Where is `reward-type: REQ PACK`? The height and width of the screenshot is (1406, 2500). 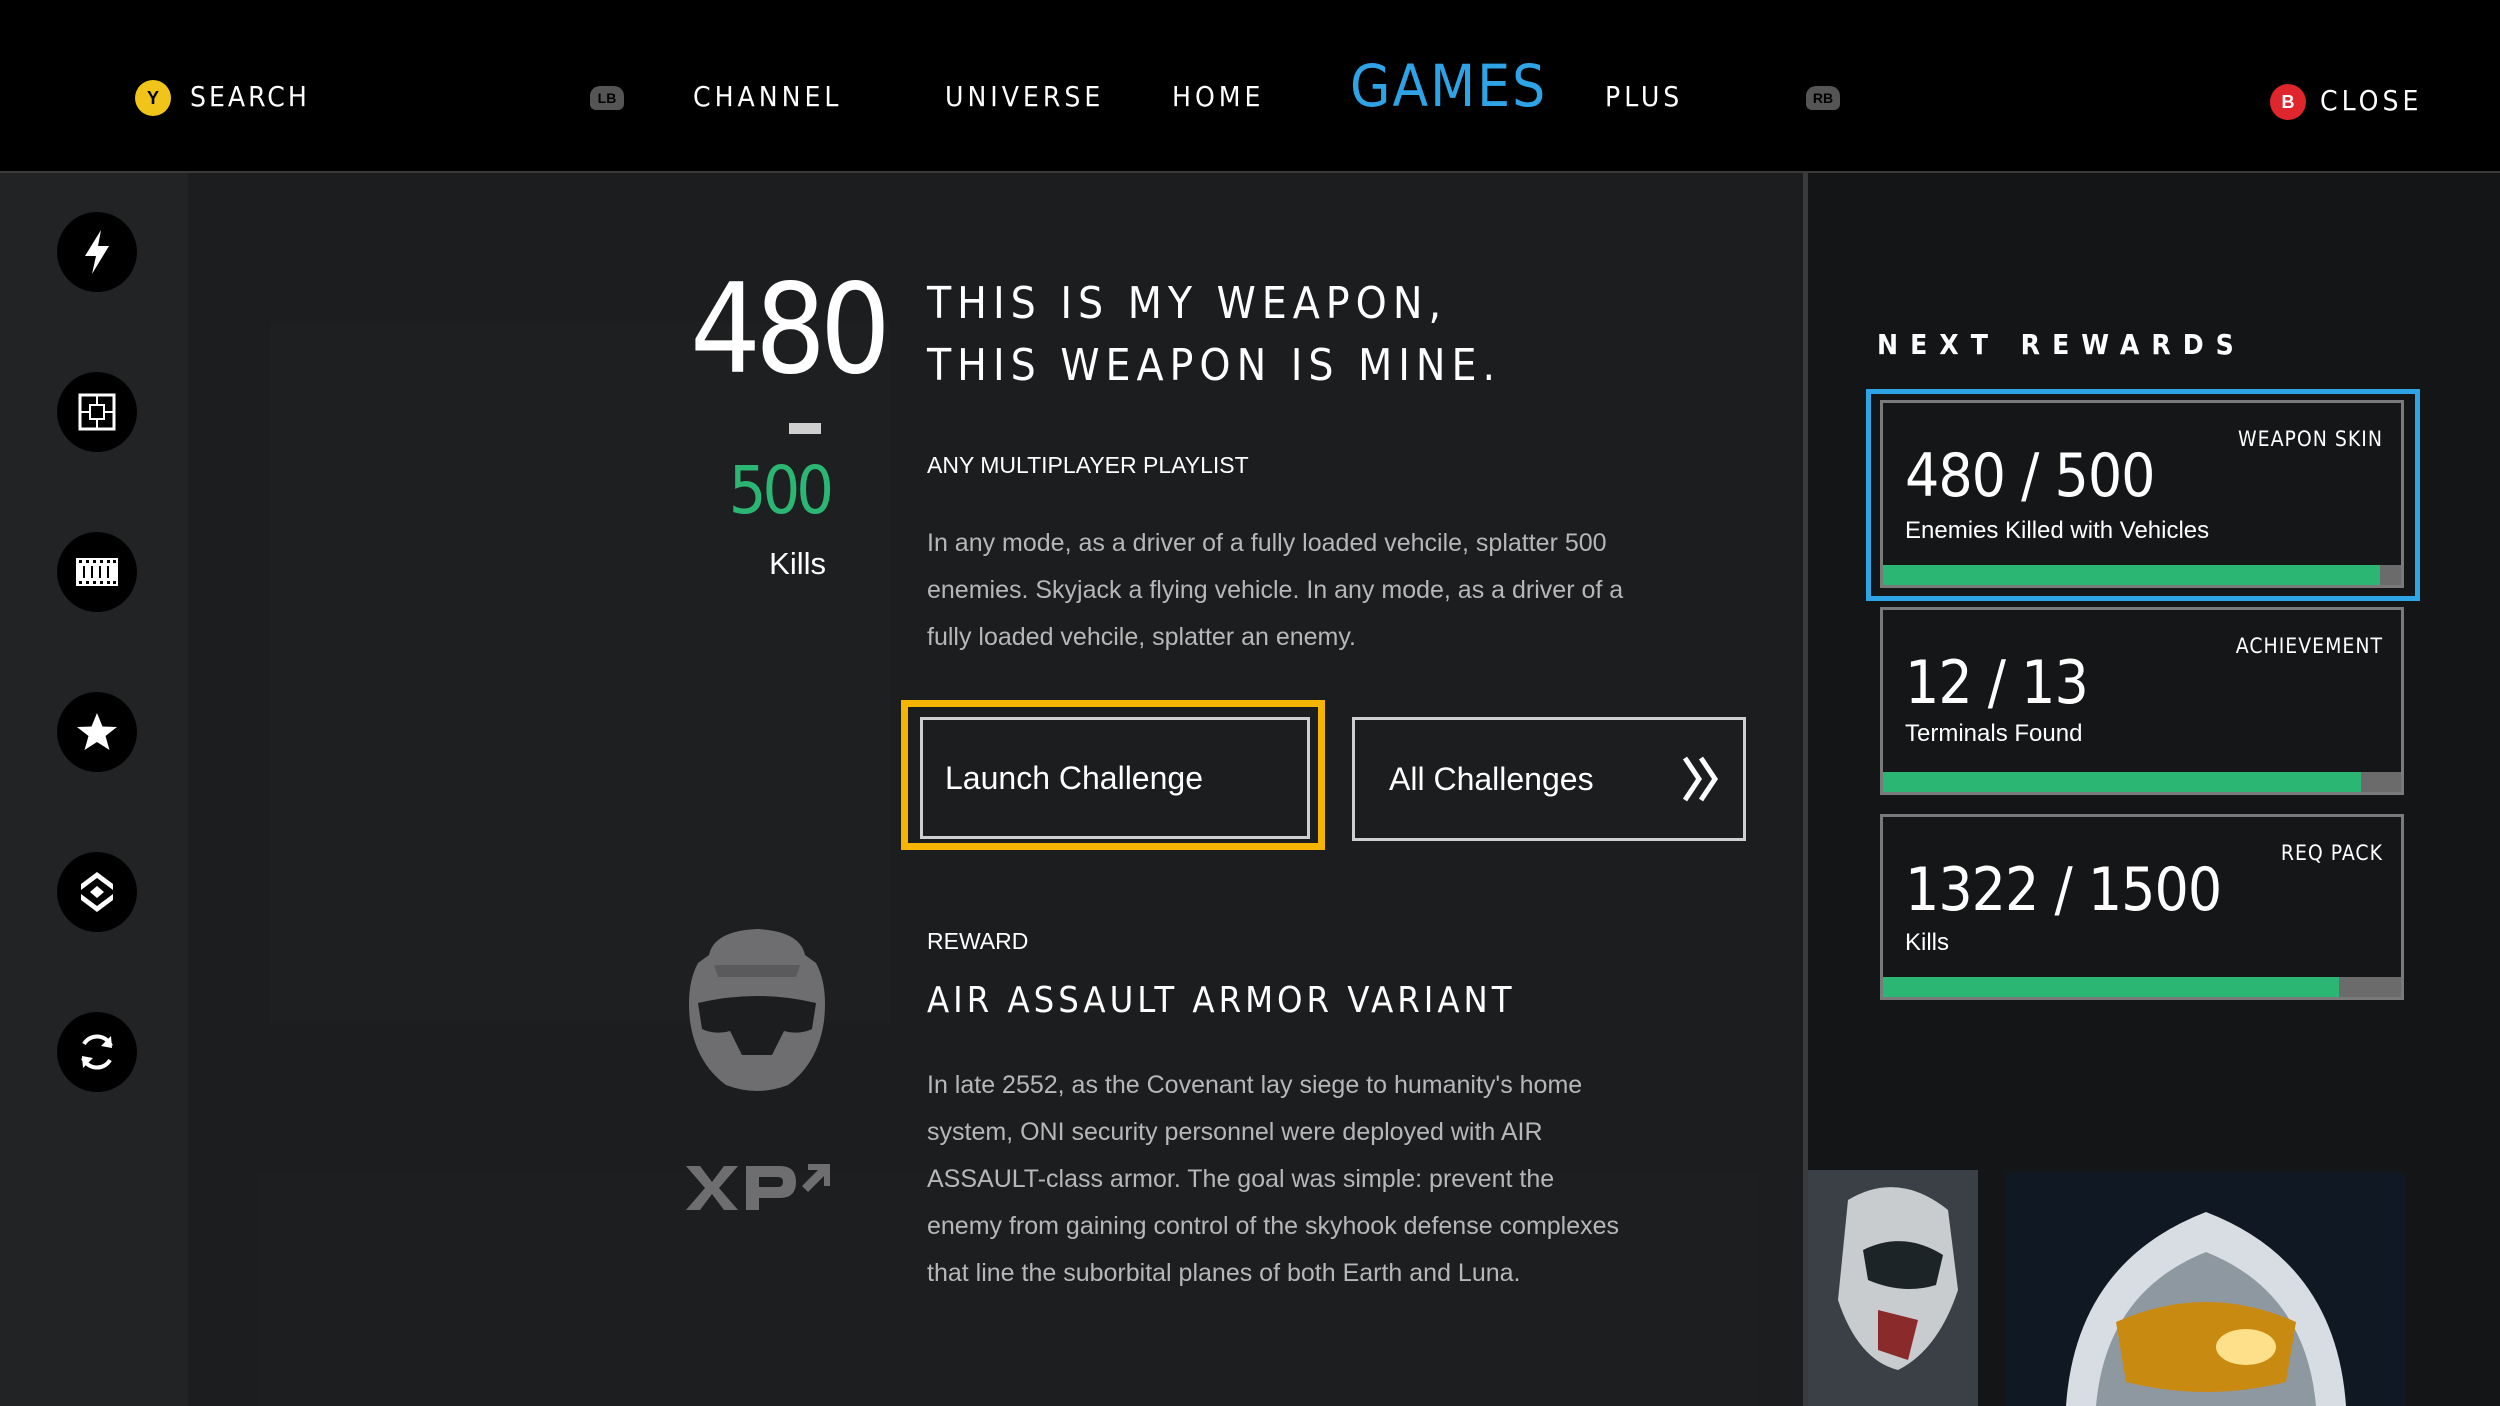
reward-type: REQ PACK is located at coordinates (2331, 853).